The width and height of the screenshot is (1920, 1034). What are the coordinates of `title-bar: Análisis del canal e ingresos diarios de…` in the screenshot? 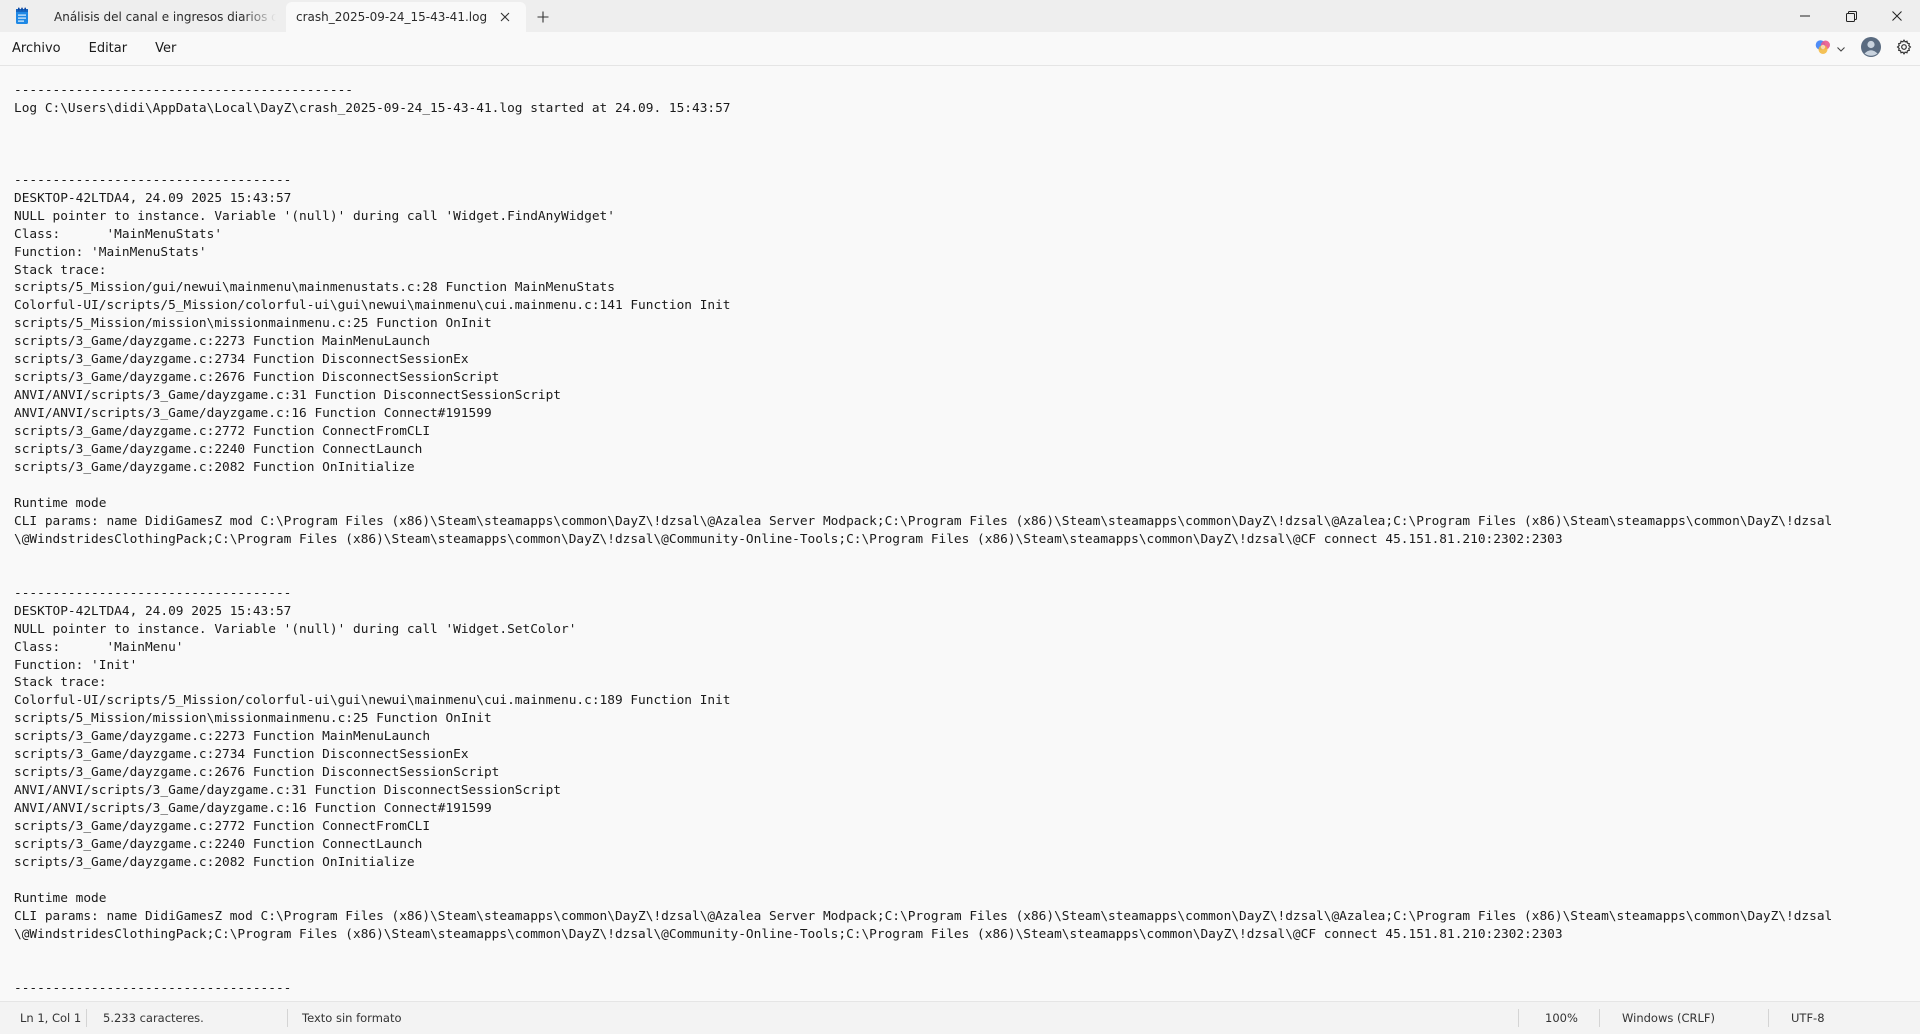 It's located at (960, 16).